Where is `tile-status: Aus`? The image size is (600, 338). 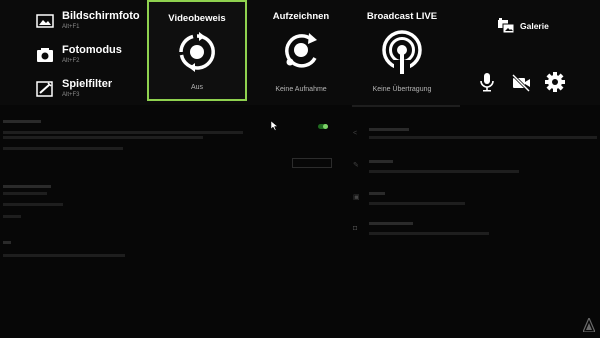 tile-status: Aus is located at coordinates (197, 87).